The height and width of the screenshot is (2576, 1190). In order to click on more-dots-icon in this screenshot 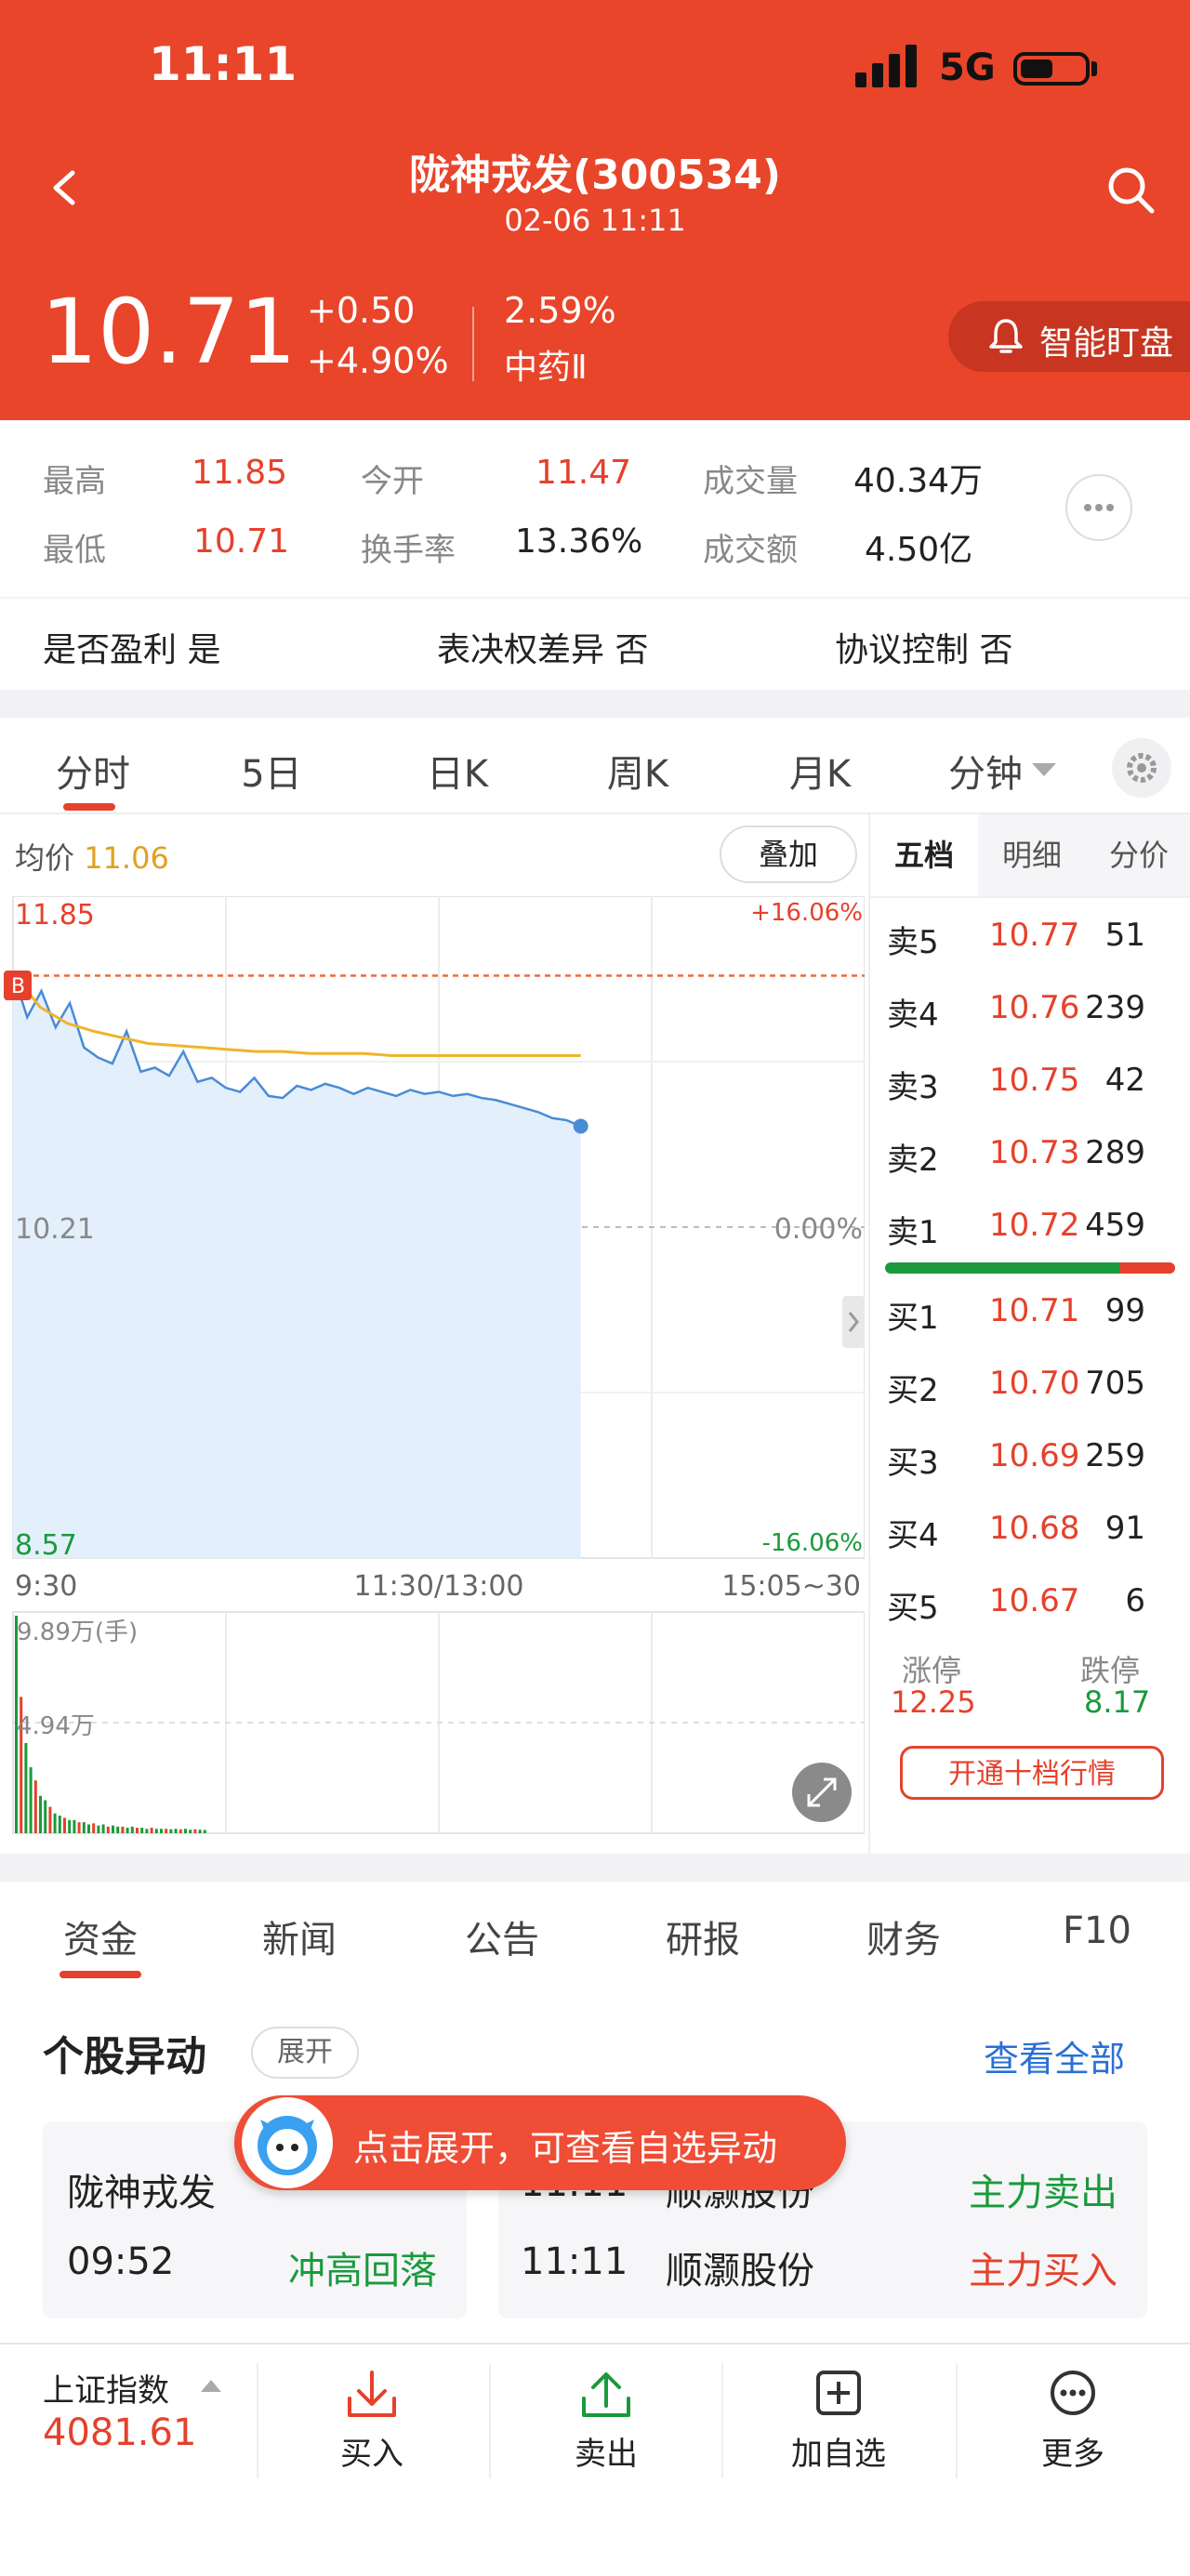, I will do `click(1073, 2393)`.